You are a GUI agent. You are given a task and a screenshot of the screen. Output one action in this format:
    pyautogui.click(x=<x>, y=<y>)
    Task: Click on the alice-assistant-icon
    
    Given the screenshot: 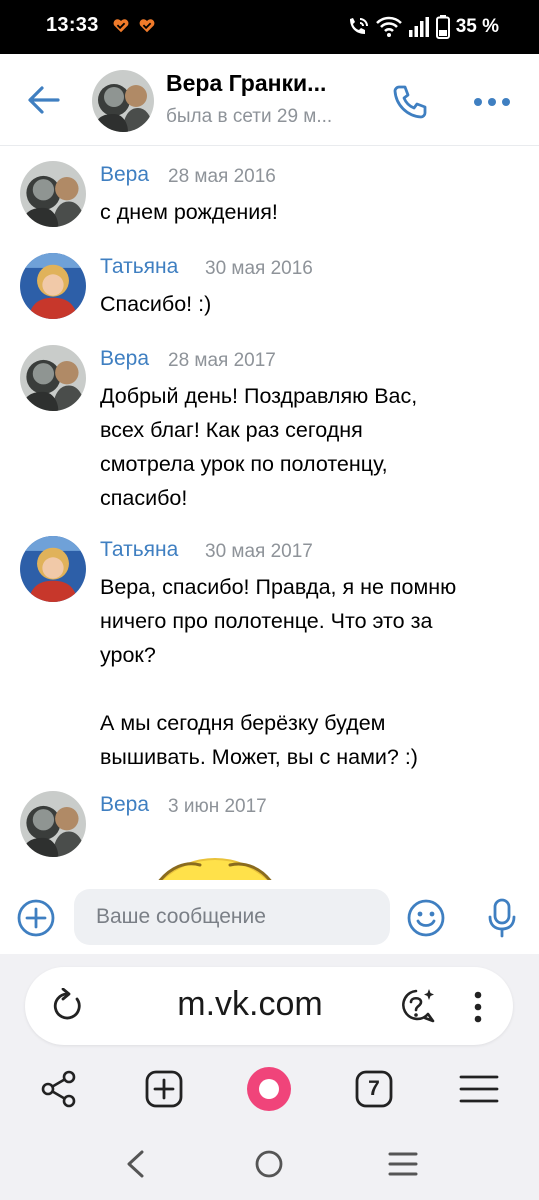 What is the action you would take?
    pyautogui.click(x=269, y=1089)
    